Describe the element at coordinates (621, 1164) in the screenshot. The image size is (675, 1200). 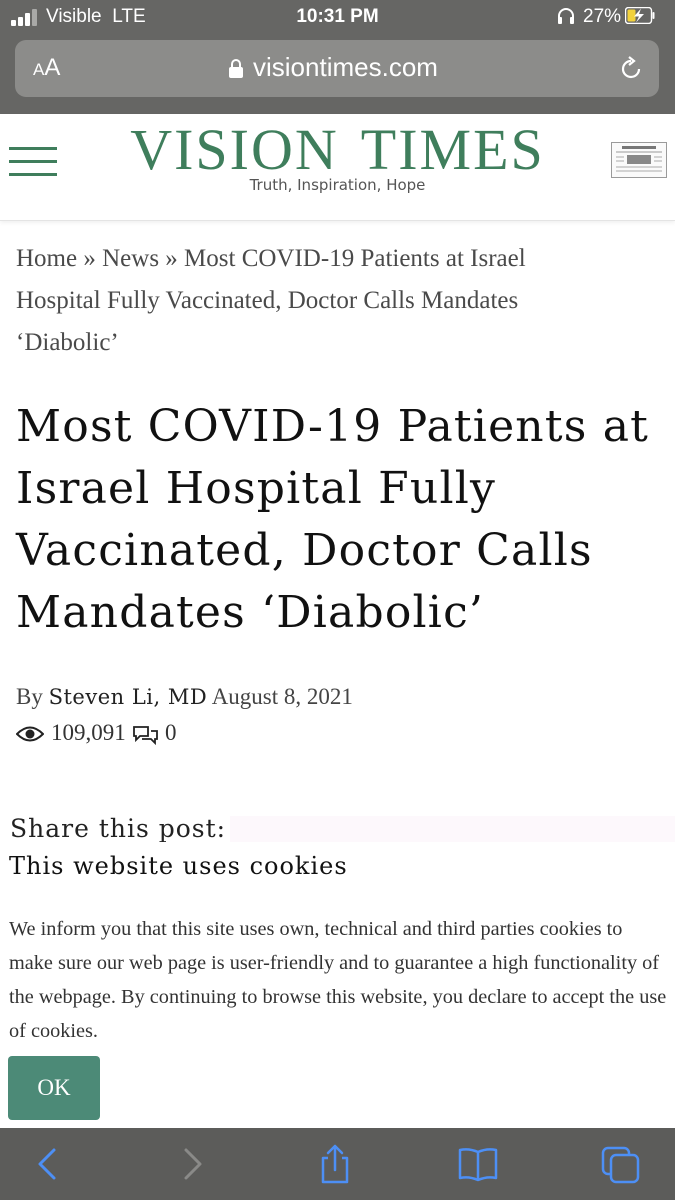
I see `tabs-icon` at that location.